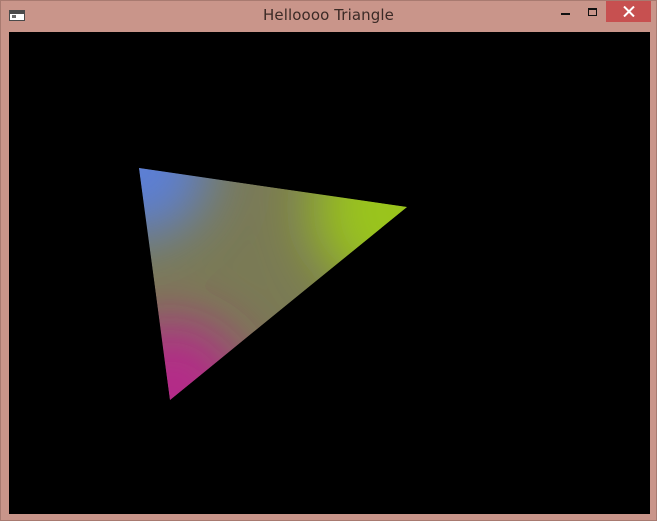 The width and height of the screenshot is (657, 521). I want to click on close-icon, so click(628, 11).